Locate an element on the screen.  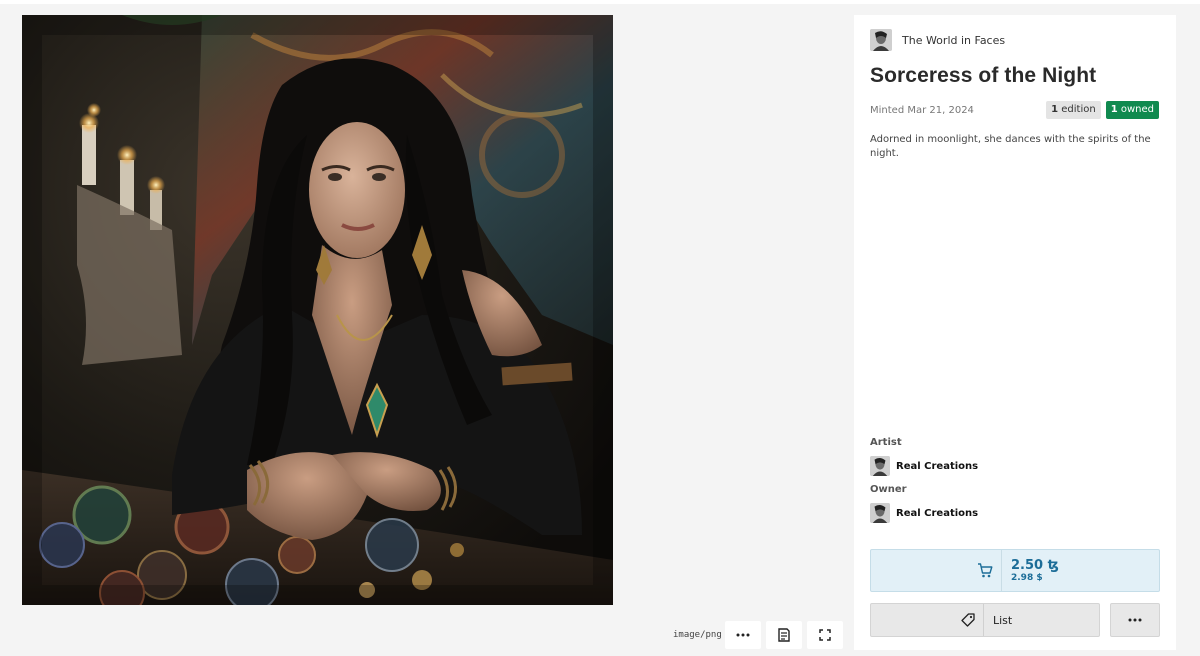
collection-link: The World in Faces is located at coordinates (937, 40).